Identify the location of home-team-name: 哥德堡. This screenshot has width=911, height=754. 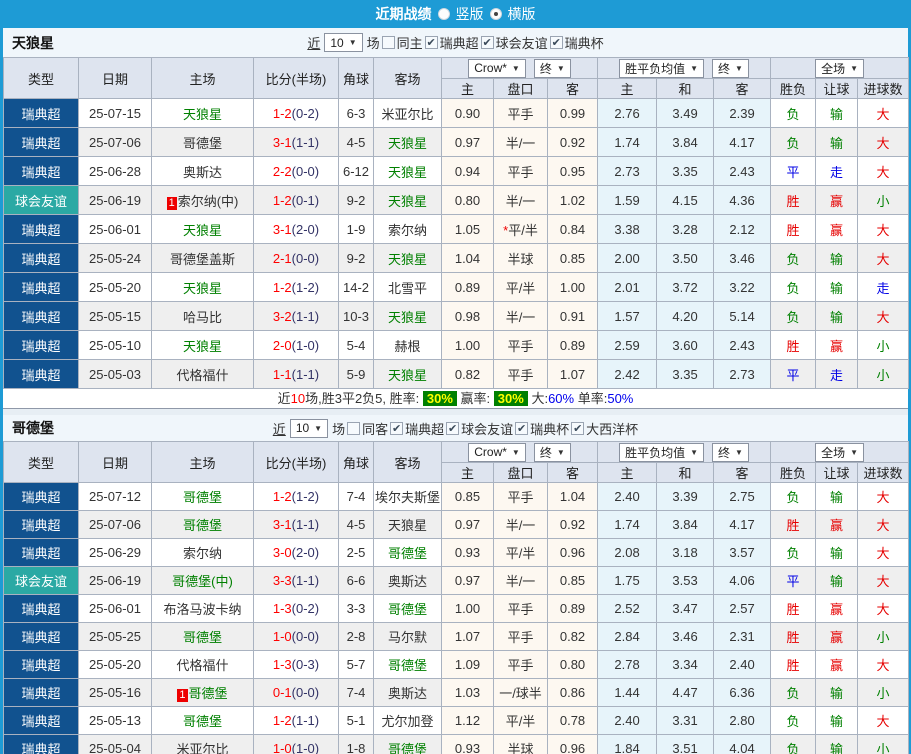
(202, 525).